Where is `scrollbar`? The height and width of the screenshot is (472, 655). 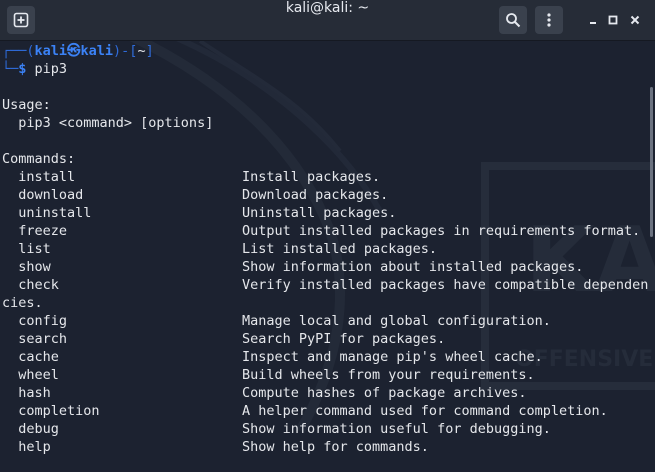
scrollbar is located at coordinates (651, 162).